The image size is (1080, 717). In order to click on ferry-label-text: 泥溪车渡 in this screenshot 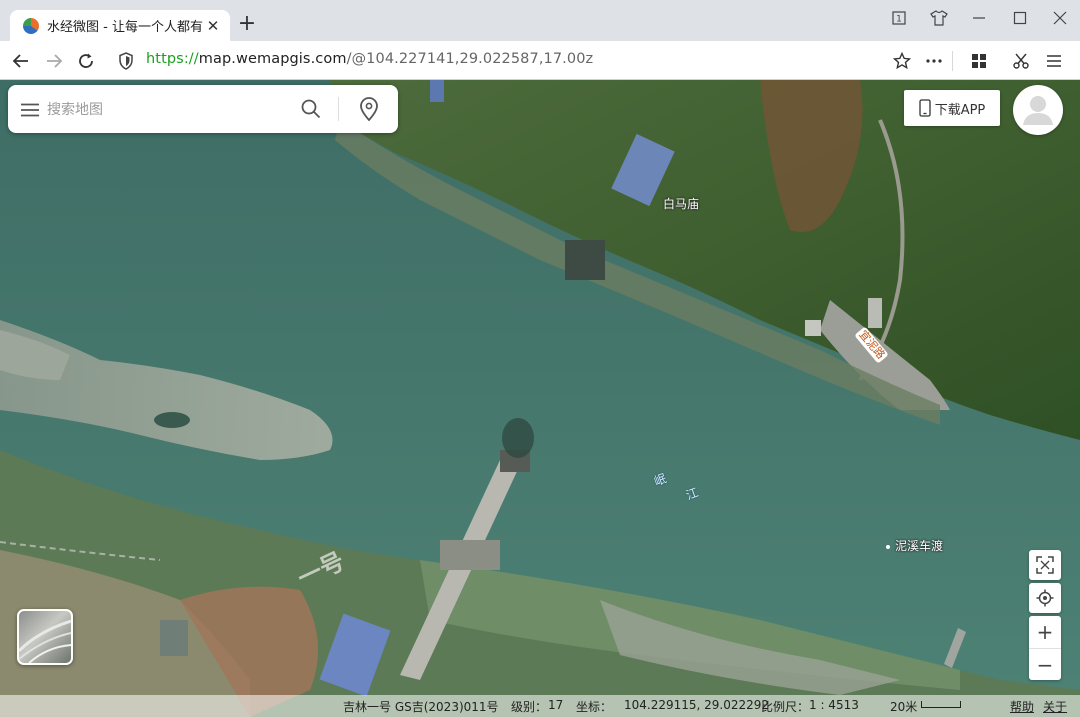, I will do `click(919, 546)`.